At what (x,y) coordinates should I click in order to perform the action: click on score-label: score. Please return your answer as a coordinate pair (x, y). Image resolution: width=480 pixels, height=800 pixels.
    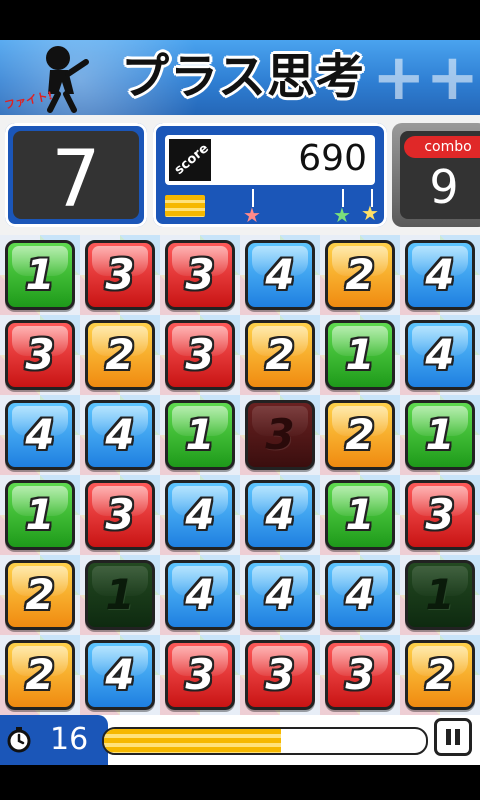
    Looking at the image, I should click on (190, 160).